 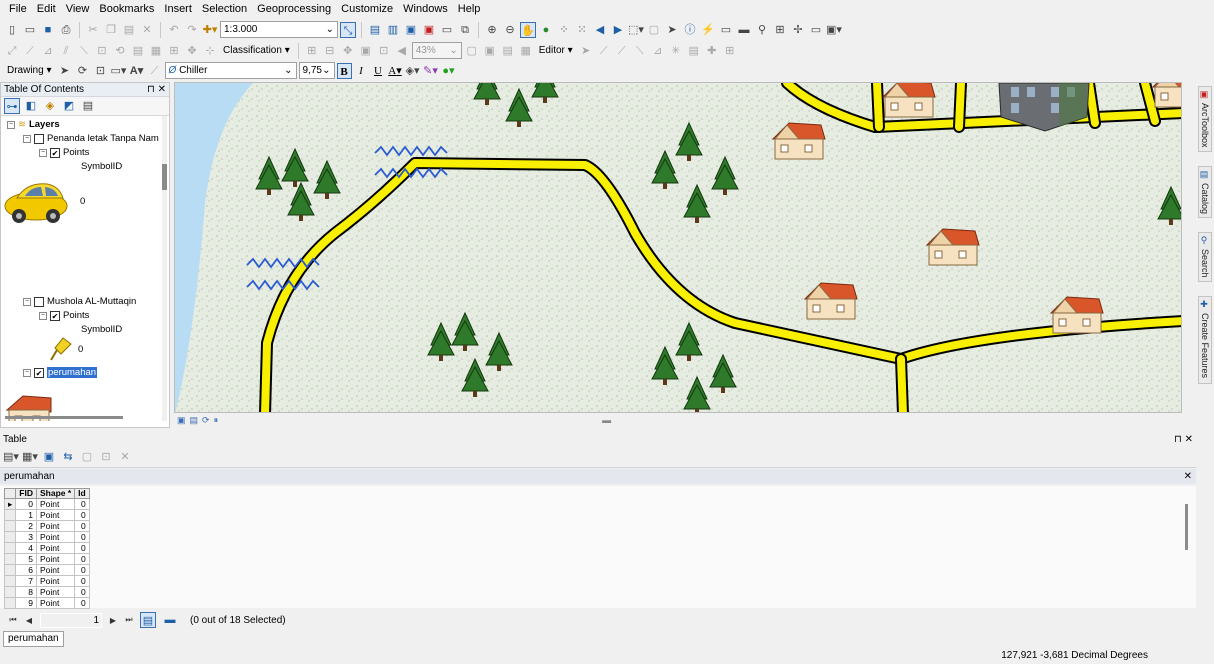 What do you see at coordinates (224, 9) in the screenshot?
I see `menu-selection: Selection` at bounding box center [224, 9].